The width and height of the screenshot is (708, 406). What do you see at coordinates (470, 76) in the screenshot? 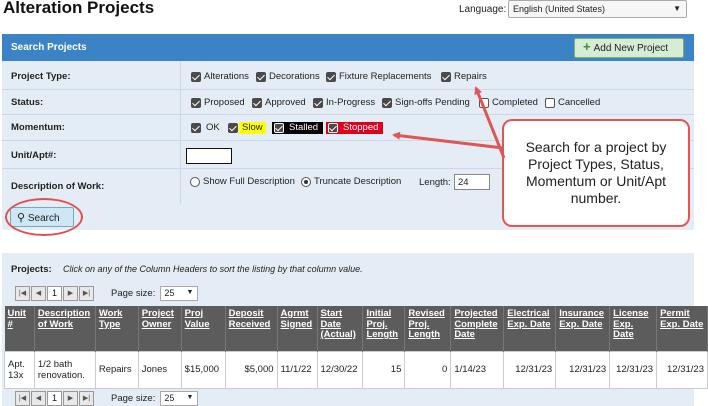
I see `option-label: Repairs` at bounding box center [470, 76].